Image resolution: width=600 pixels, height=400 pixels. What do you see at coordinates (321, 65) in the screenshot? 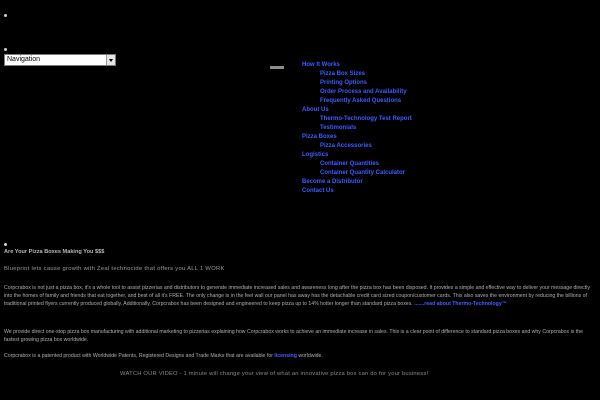
I see `menu-item-how-it-works: How It Works` at bounding box center [321, 65].